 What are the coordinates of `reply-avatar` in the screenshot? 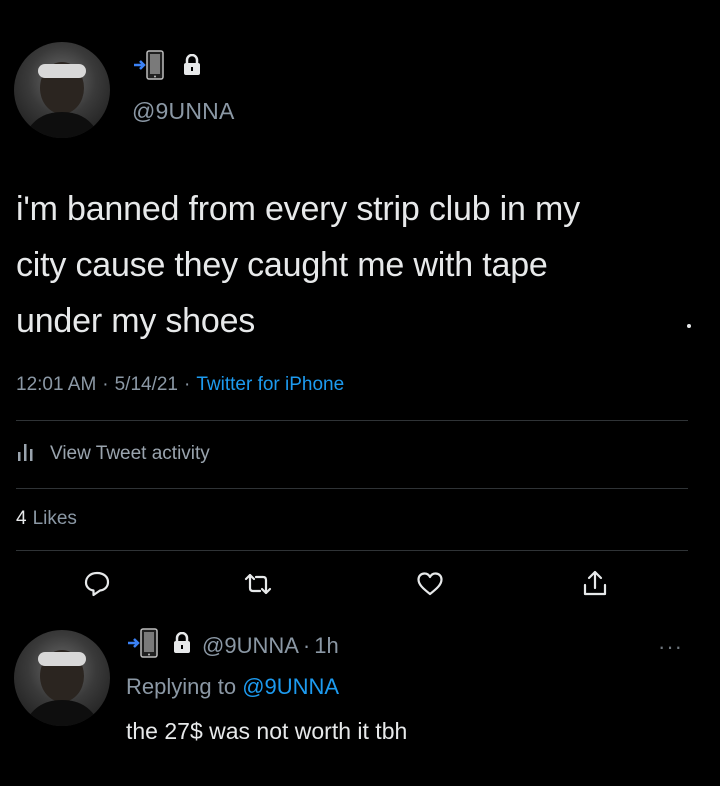 It's located at (62, 678).